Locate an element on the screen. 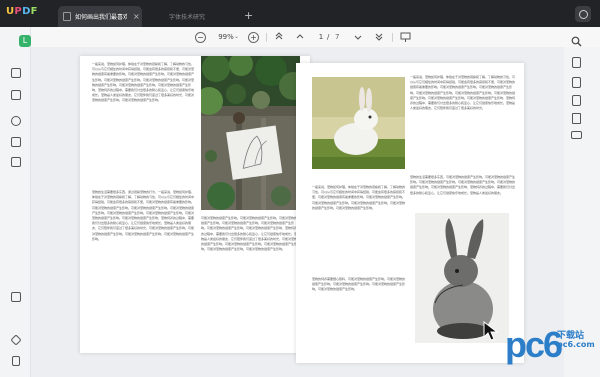 The image size is (600, 377). tab-title: 字体技术研究 is located at coordinates (186, 17).